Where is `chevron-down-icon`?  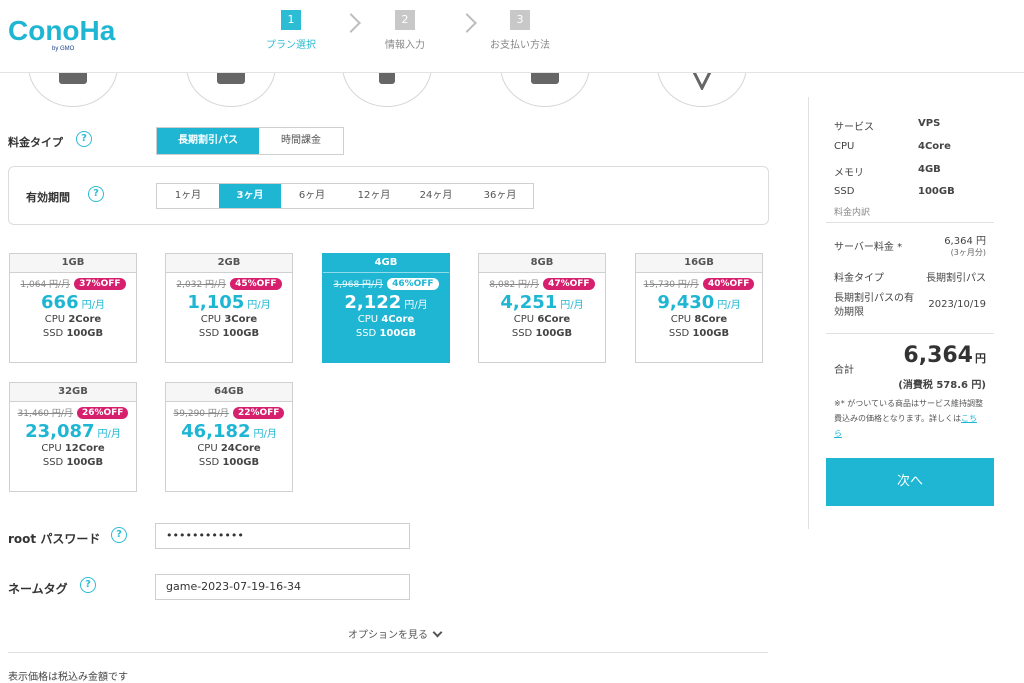 chevron-down-icon is located at coordinates (437, 632).